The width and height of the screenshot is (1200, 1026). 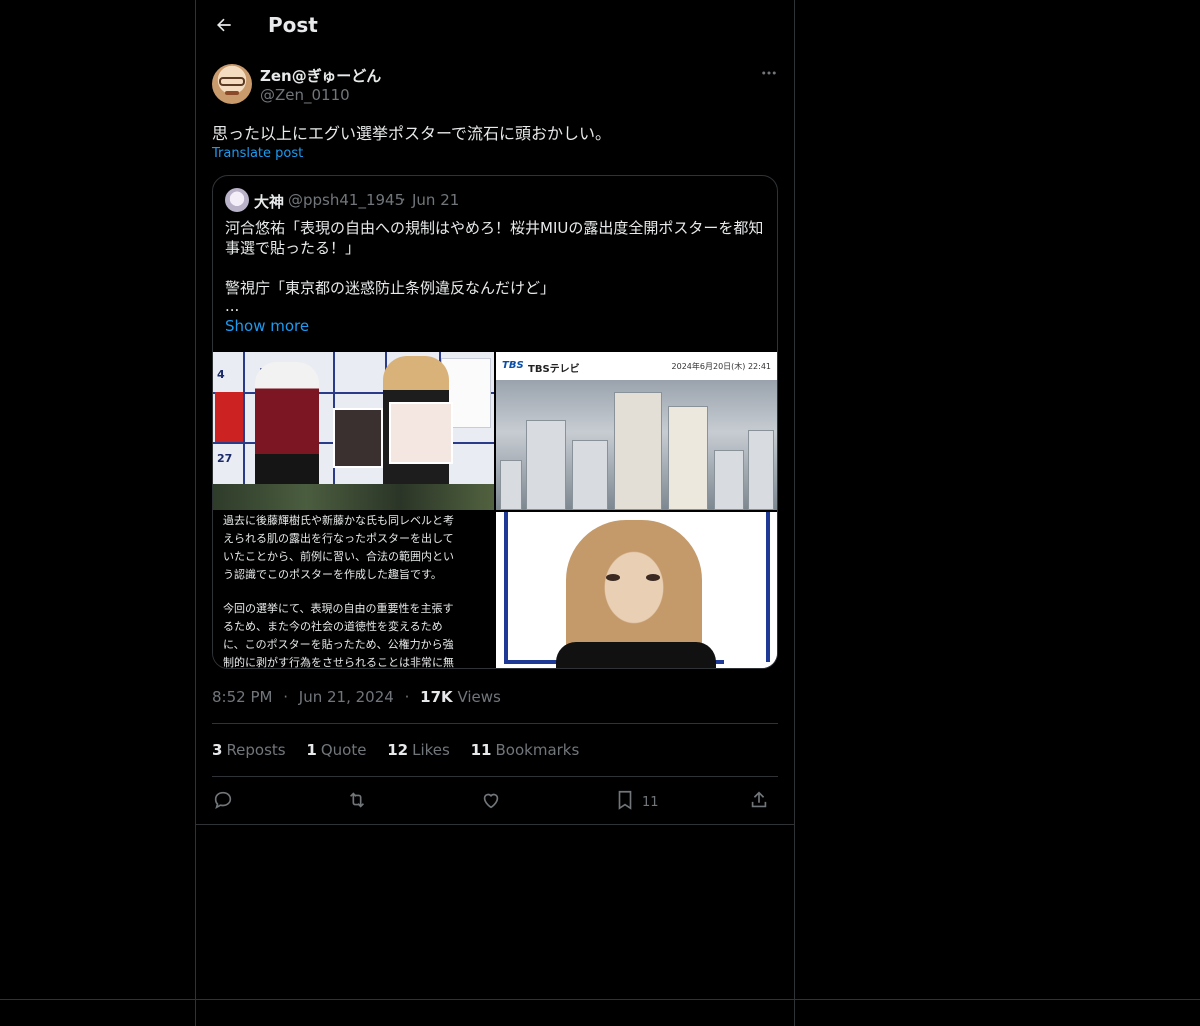 What do you see at coordinates (269, 202) in the screenshot?
I see `quoted-display-name: 大神` at bounding box center [269, 202].